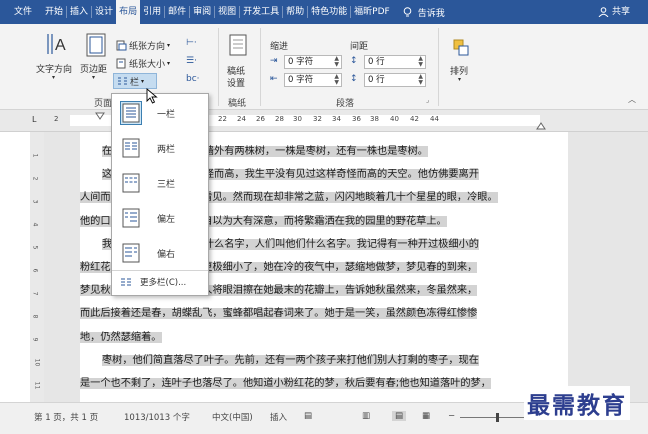 The image size is (648, 434). What do you see at coordinates (372, 12) in the screenshot?
I see `tab-foxit-pdf: 福昕PDF` at bounding box center [372, 12].